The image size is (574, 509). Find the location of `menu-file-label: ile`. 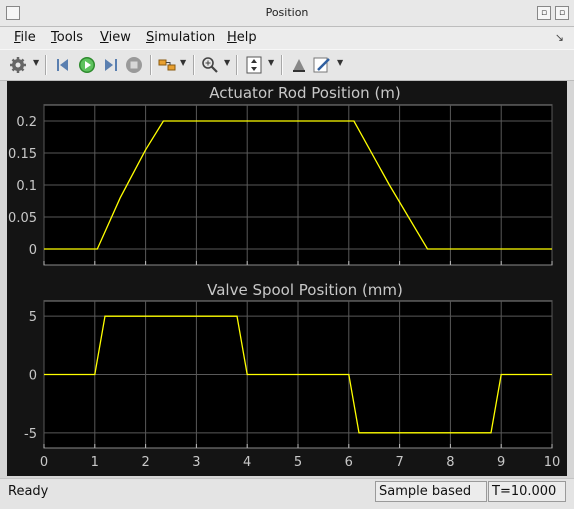

menu-file-label: ile is located at coordinates (28, 37).